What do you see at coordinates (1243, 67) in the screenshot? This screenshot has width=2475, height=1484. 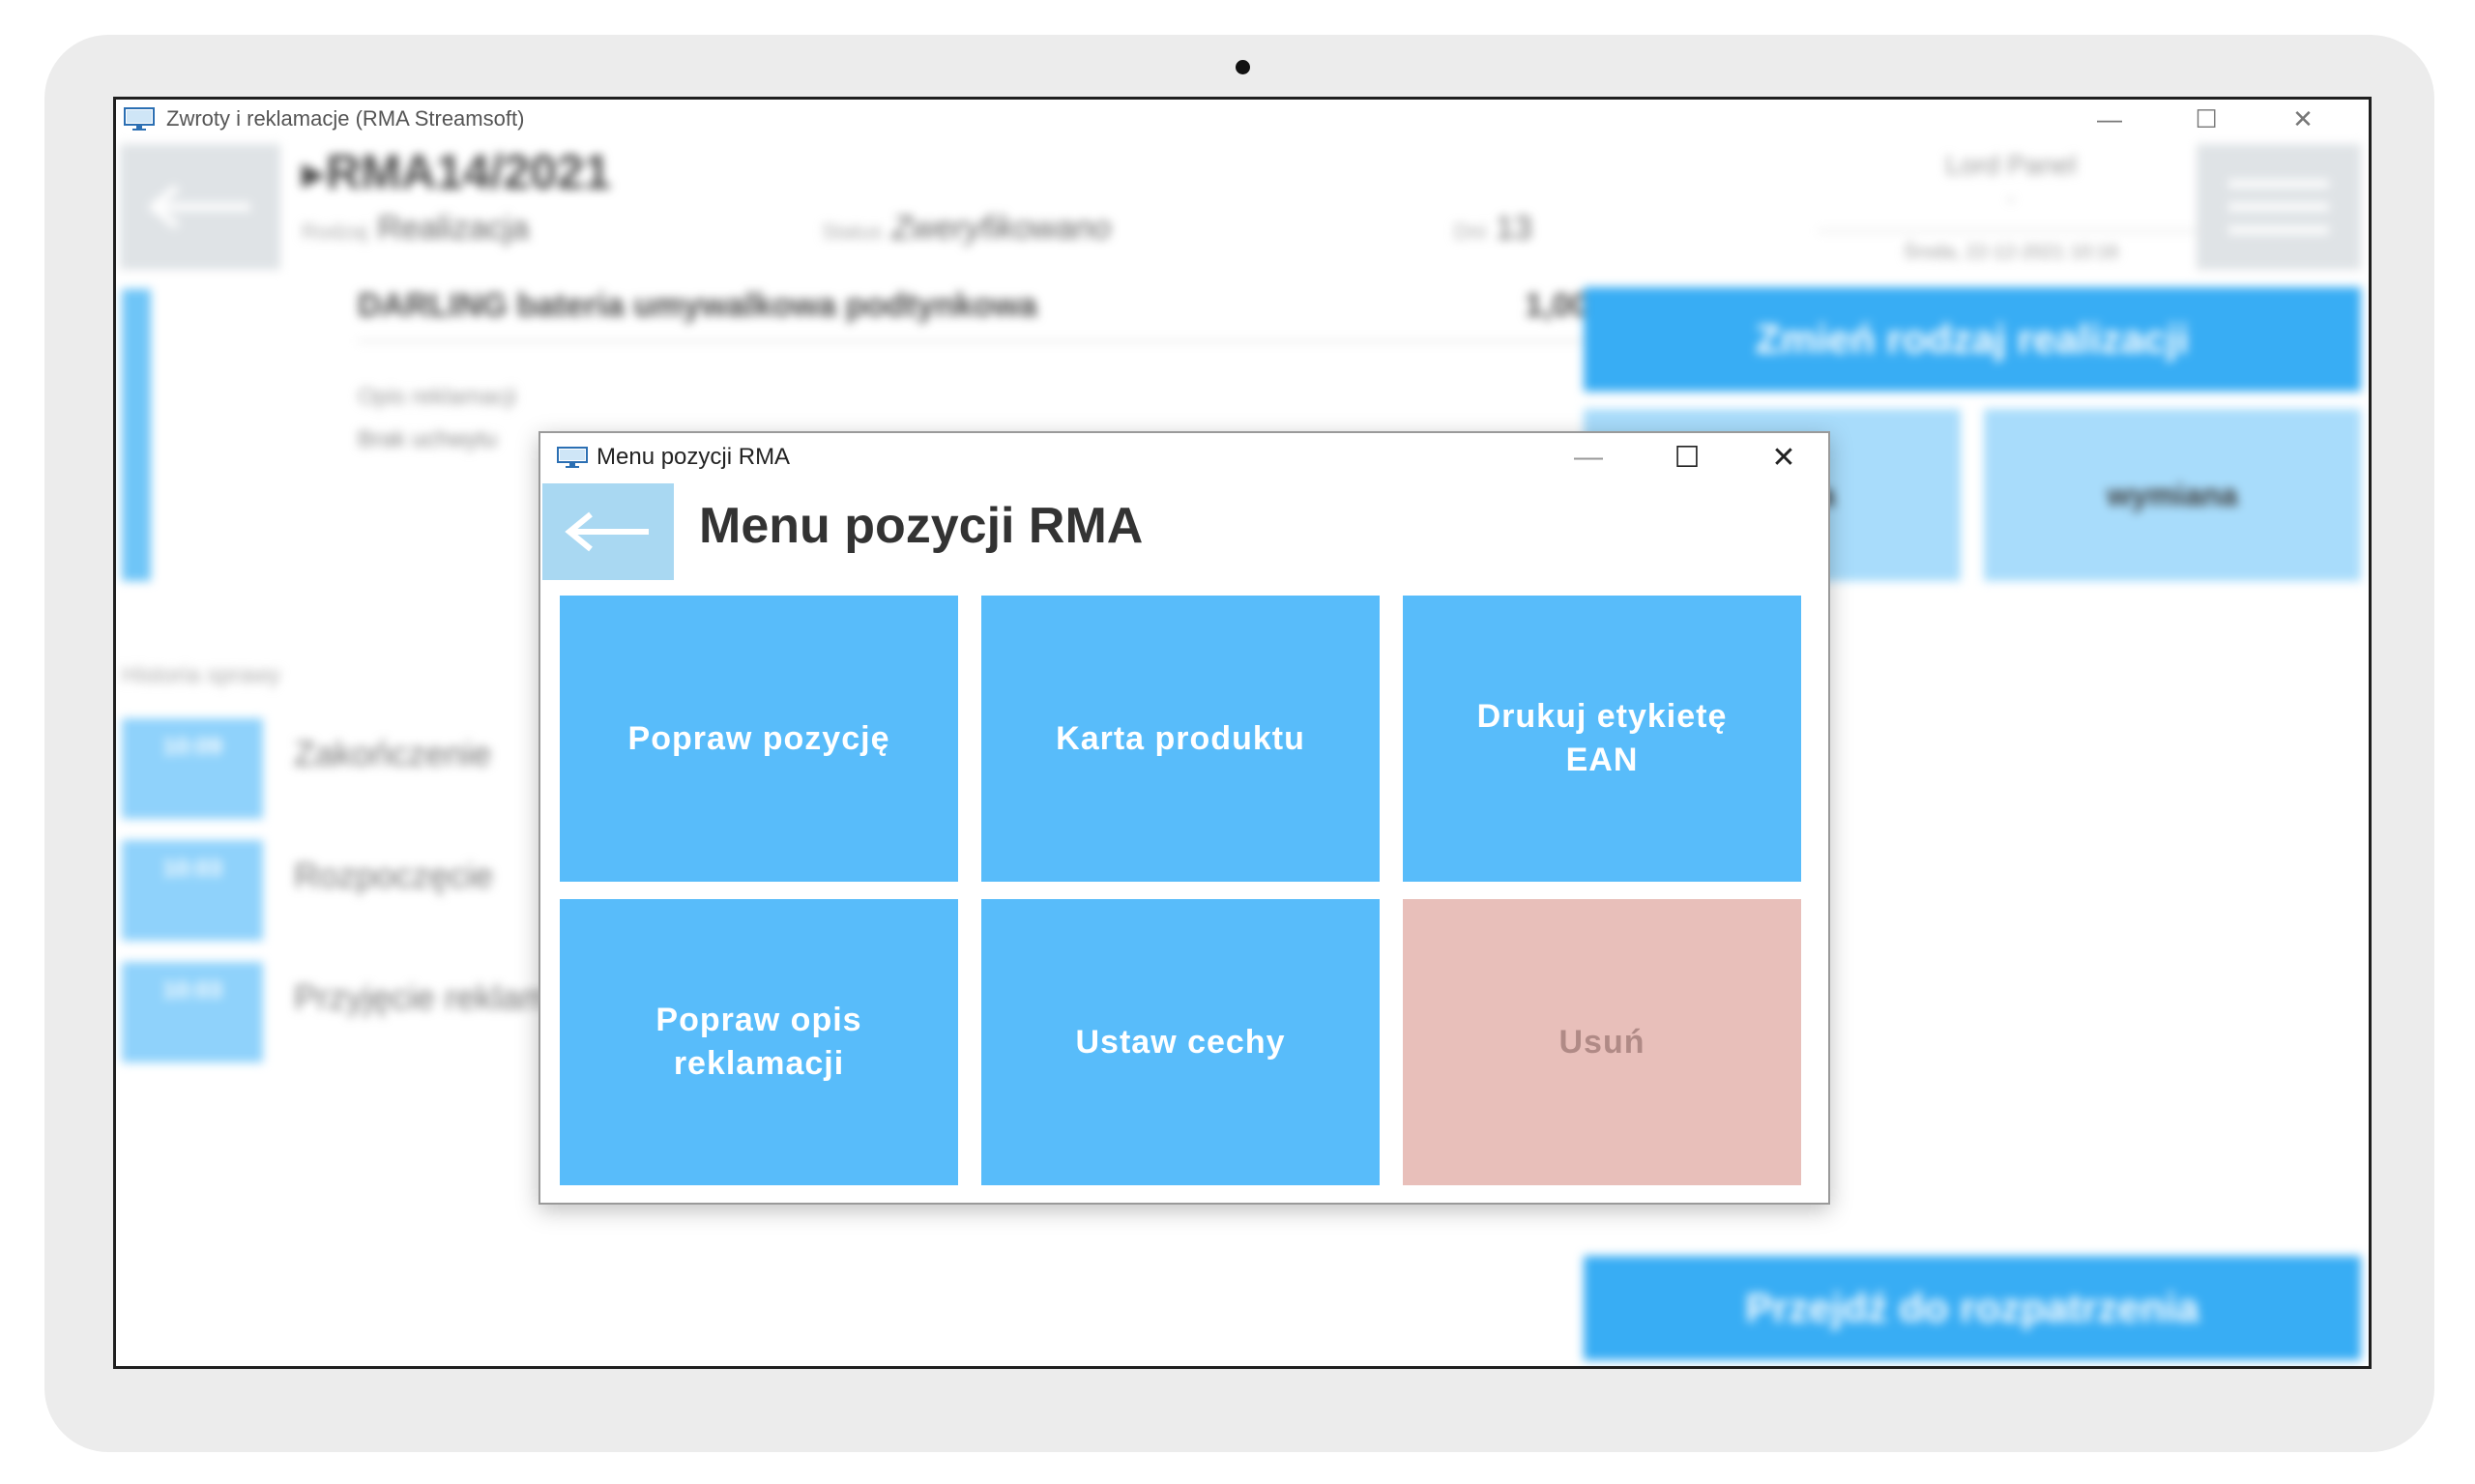 I see `camera-dot` at bounding box center [1243, 67].